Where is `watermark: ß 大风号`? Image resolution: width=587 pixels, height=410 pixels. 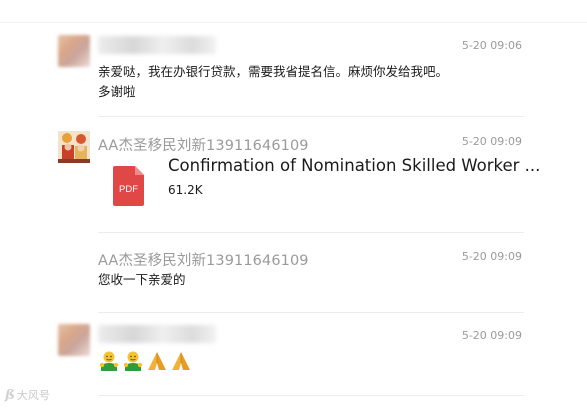 watermark: ß 大风号 is located at coordinates (27, 395).